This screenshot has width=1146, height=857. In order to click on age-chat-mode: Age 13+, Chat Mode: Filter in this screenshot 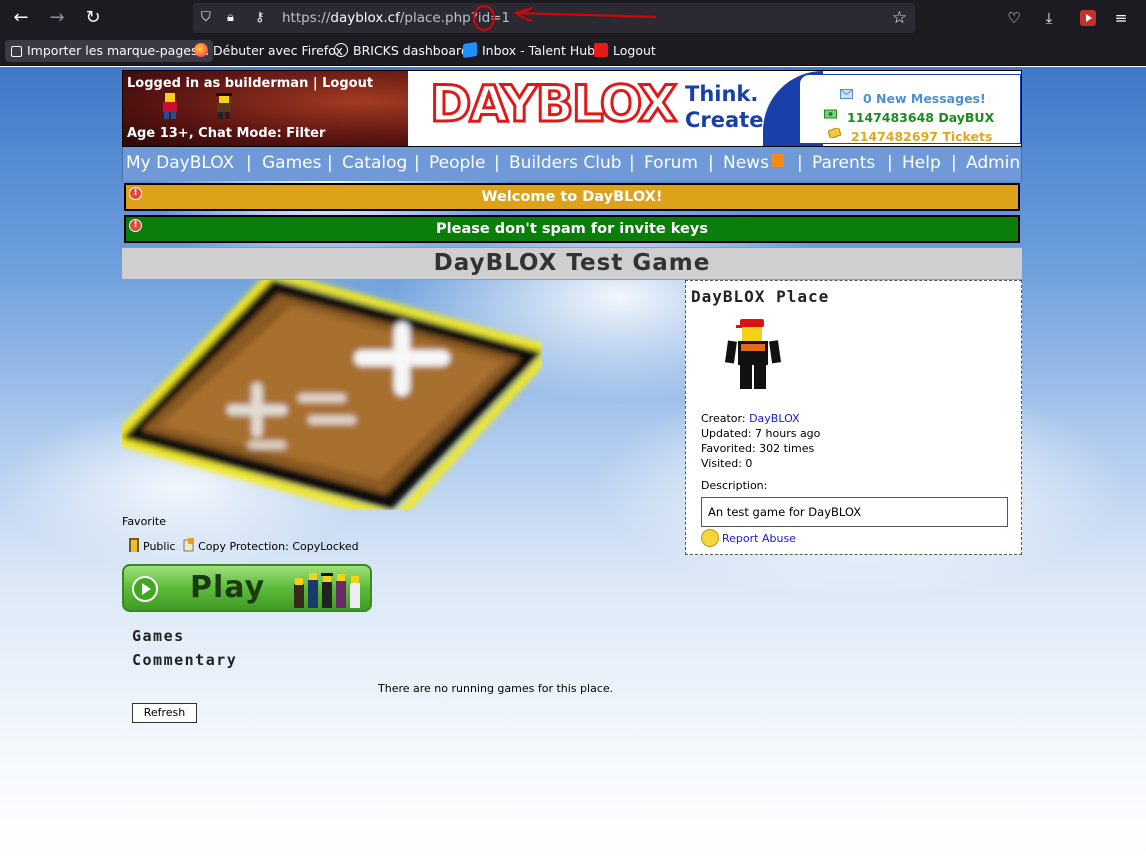, I will do `click(226, 133)`.